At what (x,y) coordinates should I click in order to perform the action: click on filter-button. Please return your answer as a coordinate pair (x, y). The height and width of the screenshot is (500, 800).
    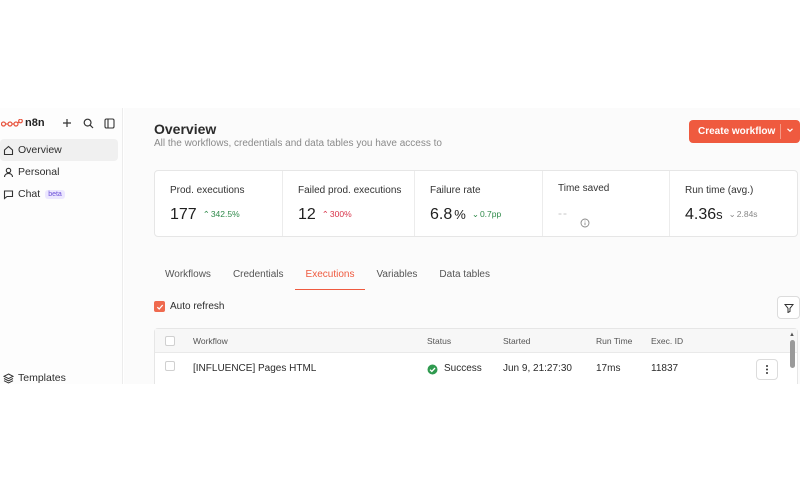
    Looking at the image, I should click on (788, 307).